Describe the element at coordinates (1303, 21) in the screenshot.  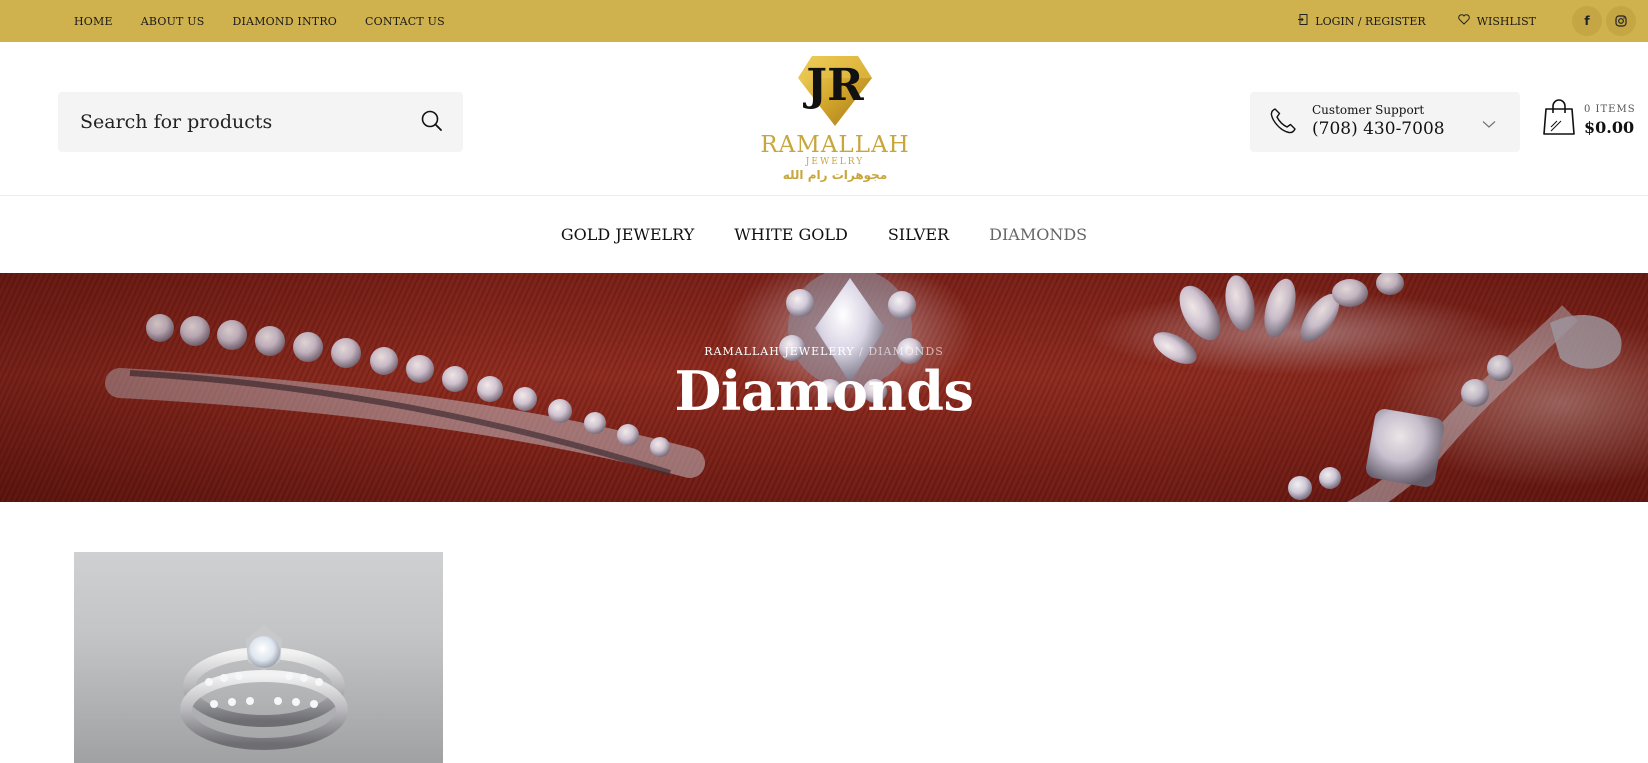
I see `login-icon` at that location.